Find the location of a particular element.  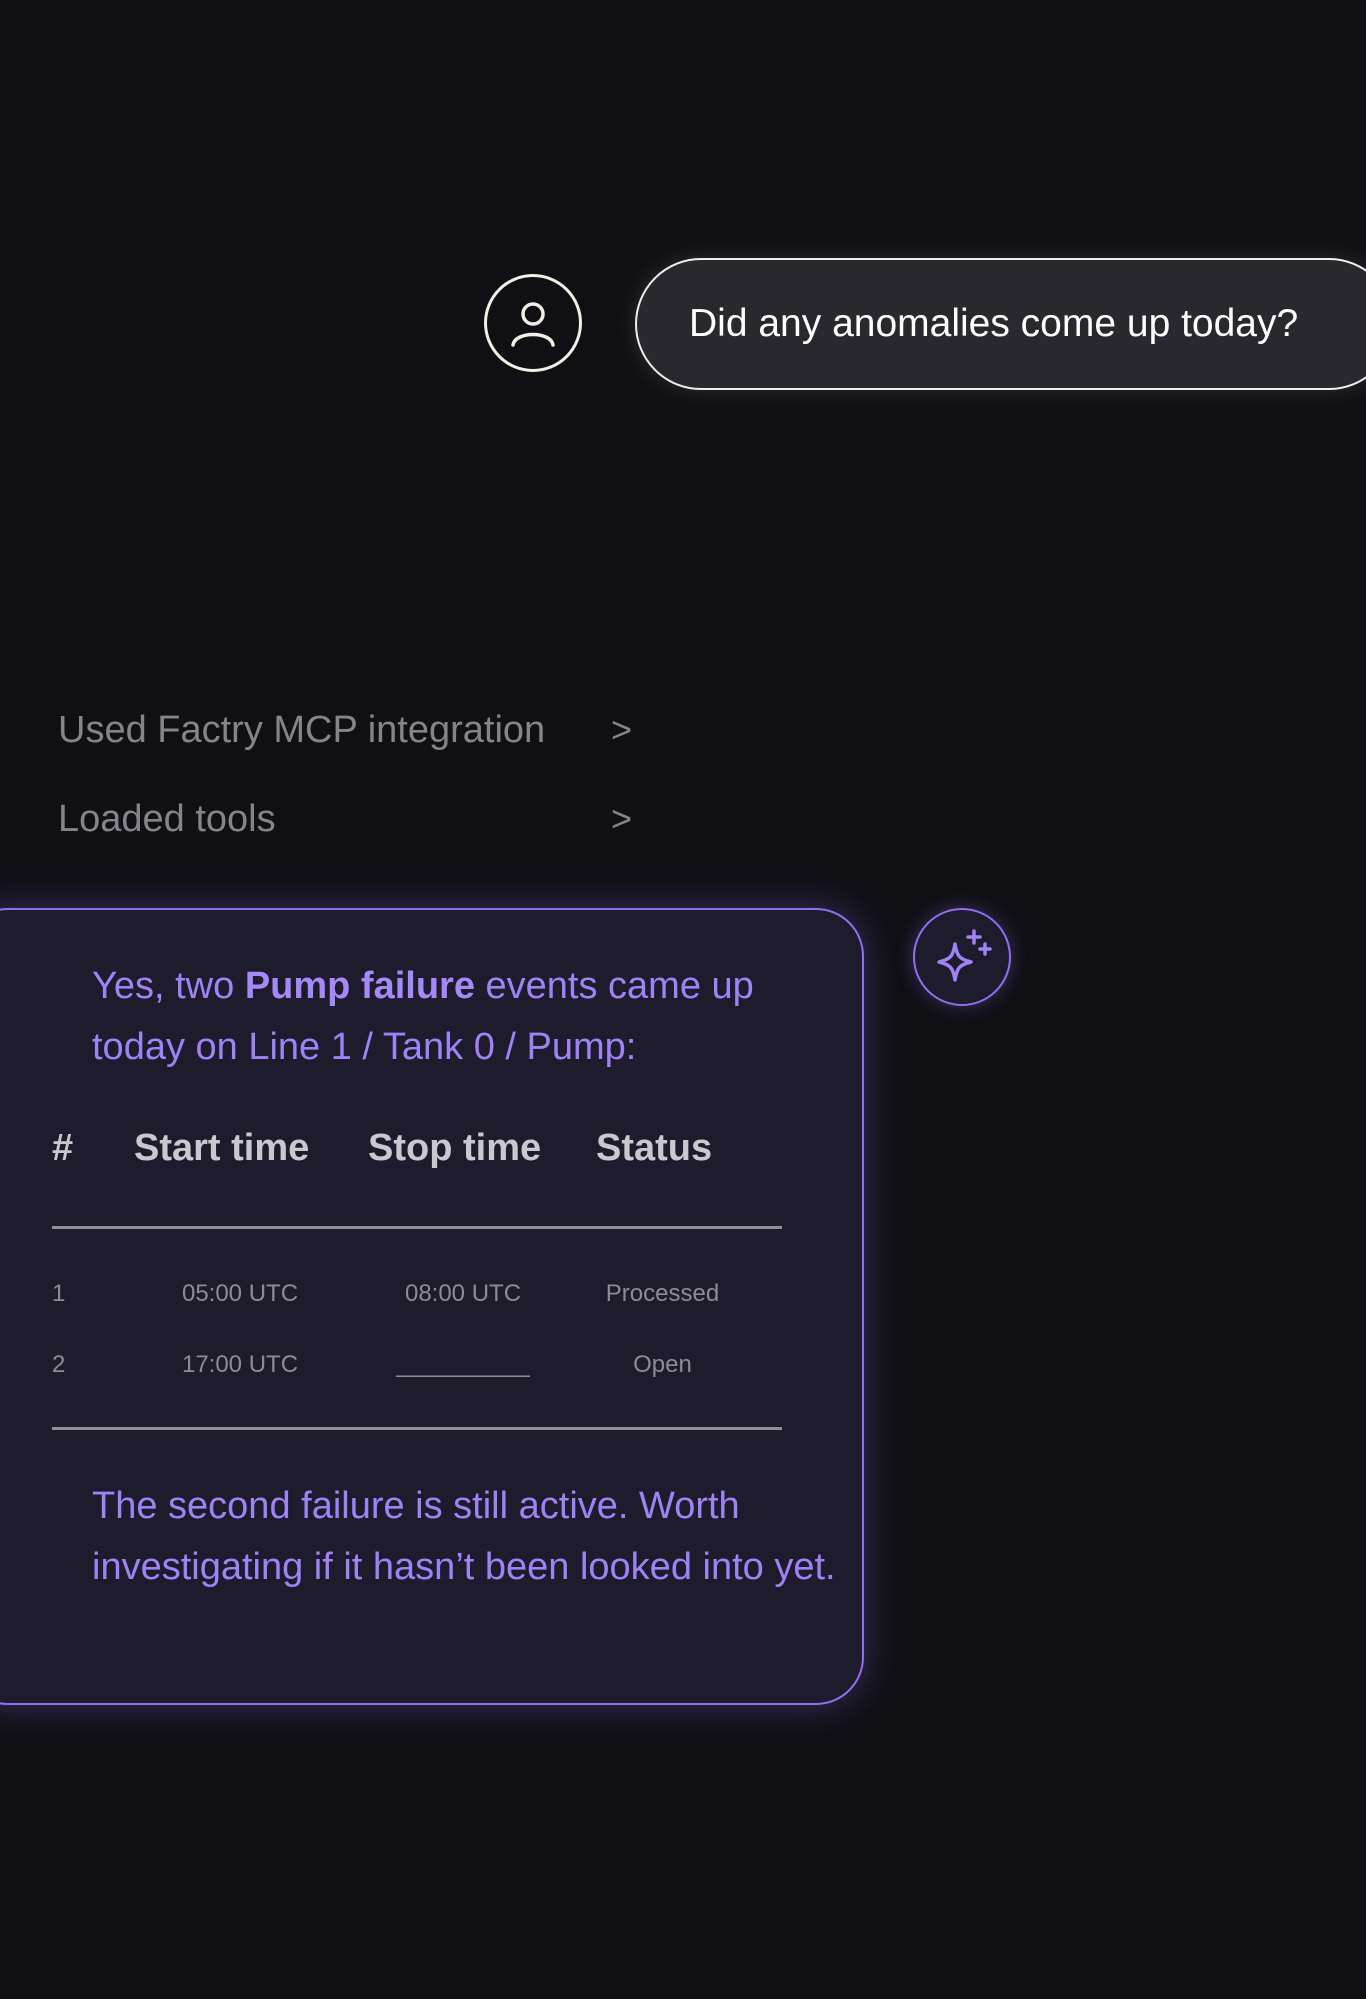

user-avatar is located at coordinates (533, 323).